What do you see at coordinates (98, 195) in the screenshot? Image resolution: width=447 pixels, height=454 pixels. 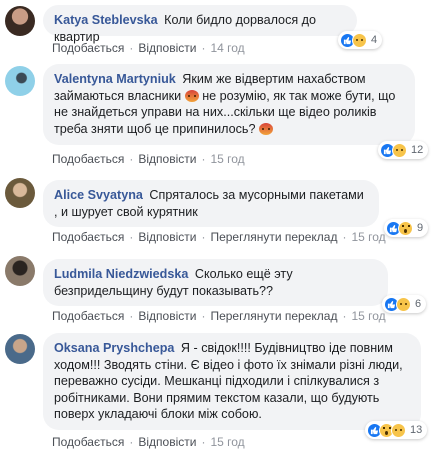 I see `comment-author: Alice Svyatyna` at bounding box center [98, 195].